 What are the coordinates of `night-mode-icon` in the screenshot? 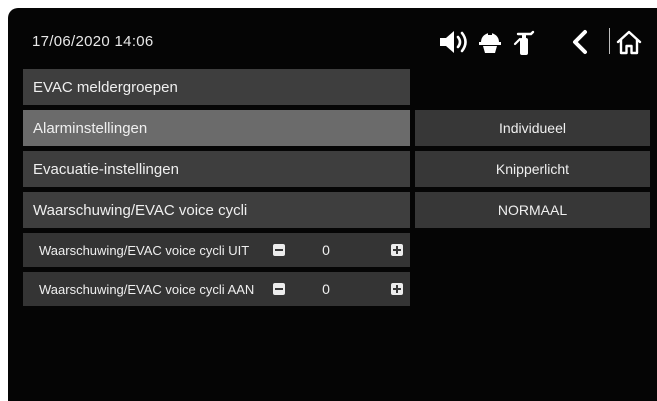 It's located at (416, 42).